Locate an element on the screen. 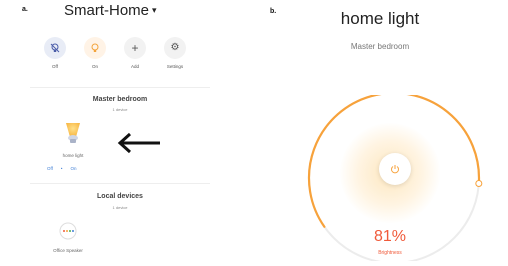 This screenshot has height=266, width=508. device-off-link: Off is located at coordinates (50, 168).